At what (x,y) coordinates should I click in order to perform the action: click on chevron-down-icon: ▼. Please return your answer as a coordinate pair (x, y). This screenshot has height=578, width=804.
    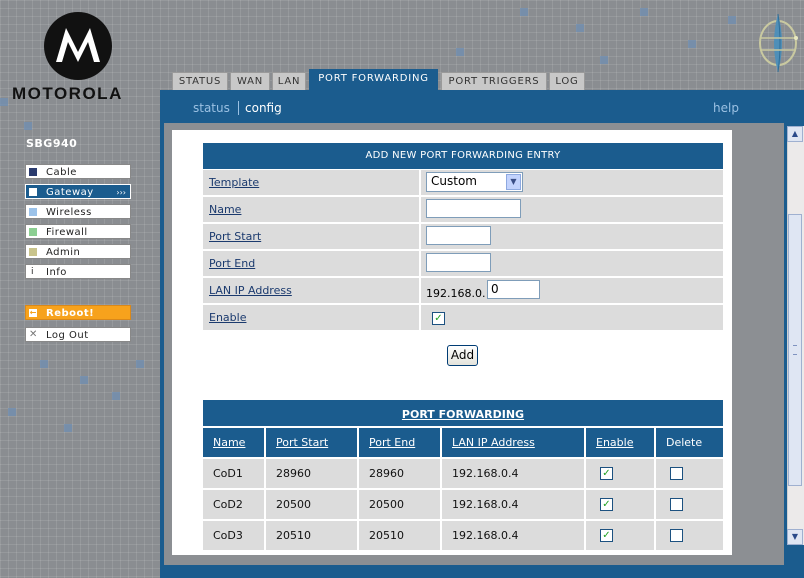
    Looking at the image, I should click on (513, 182).